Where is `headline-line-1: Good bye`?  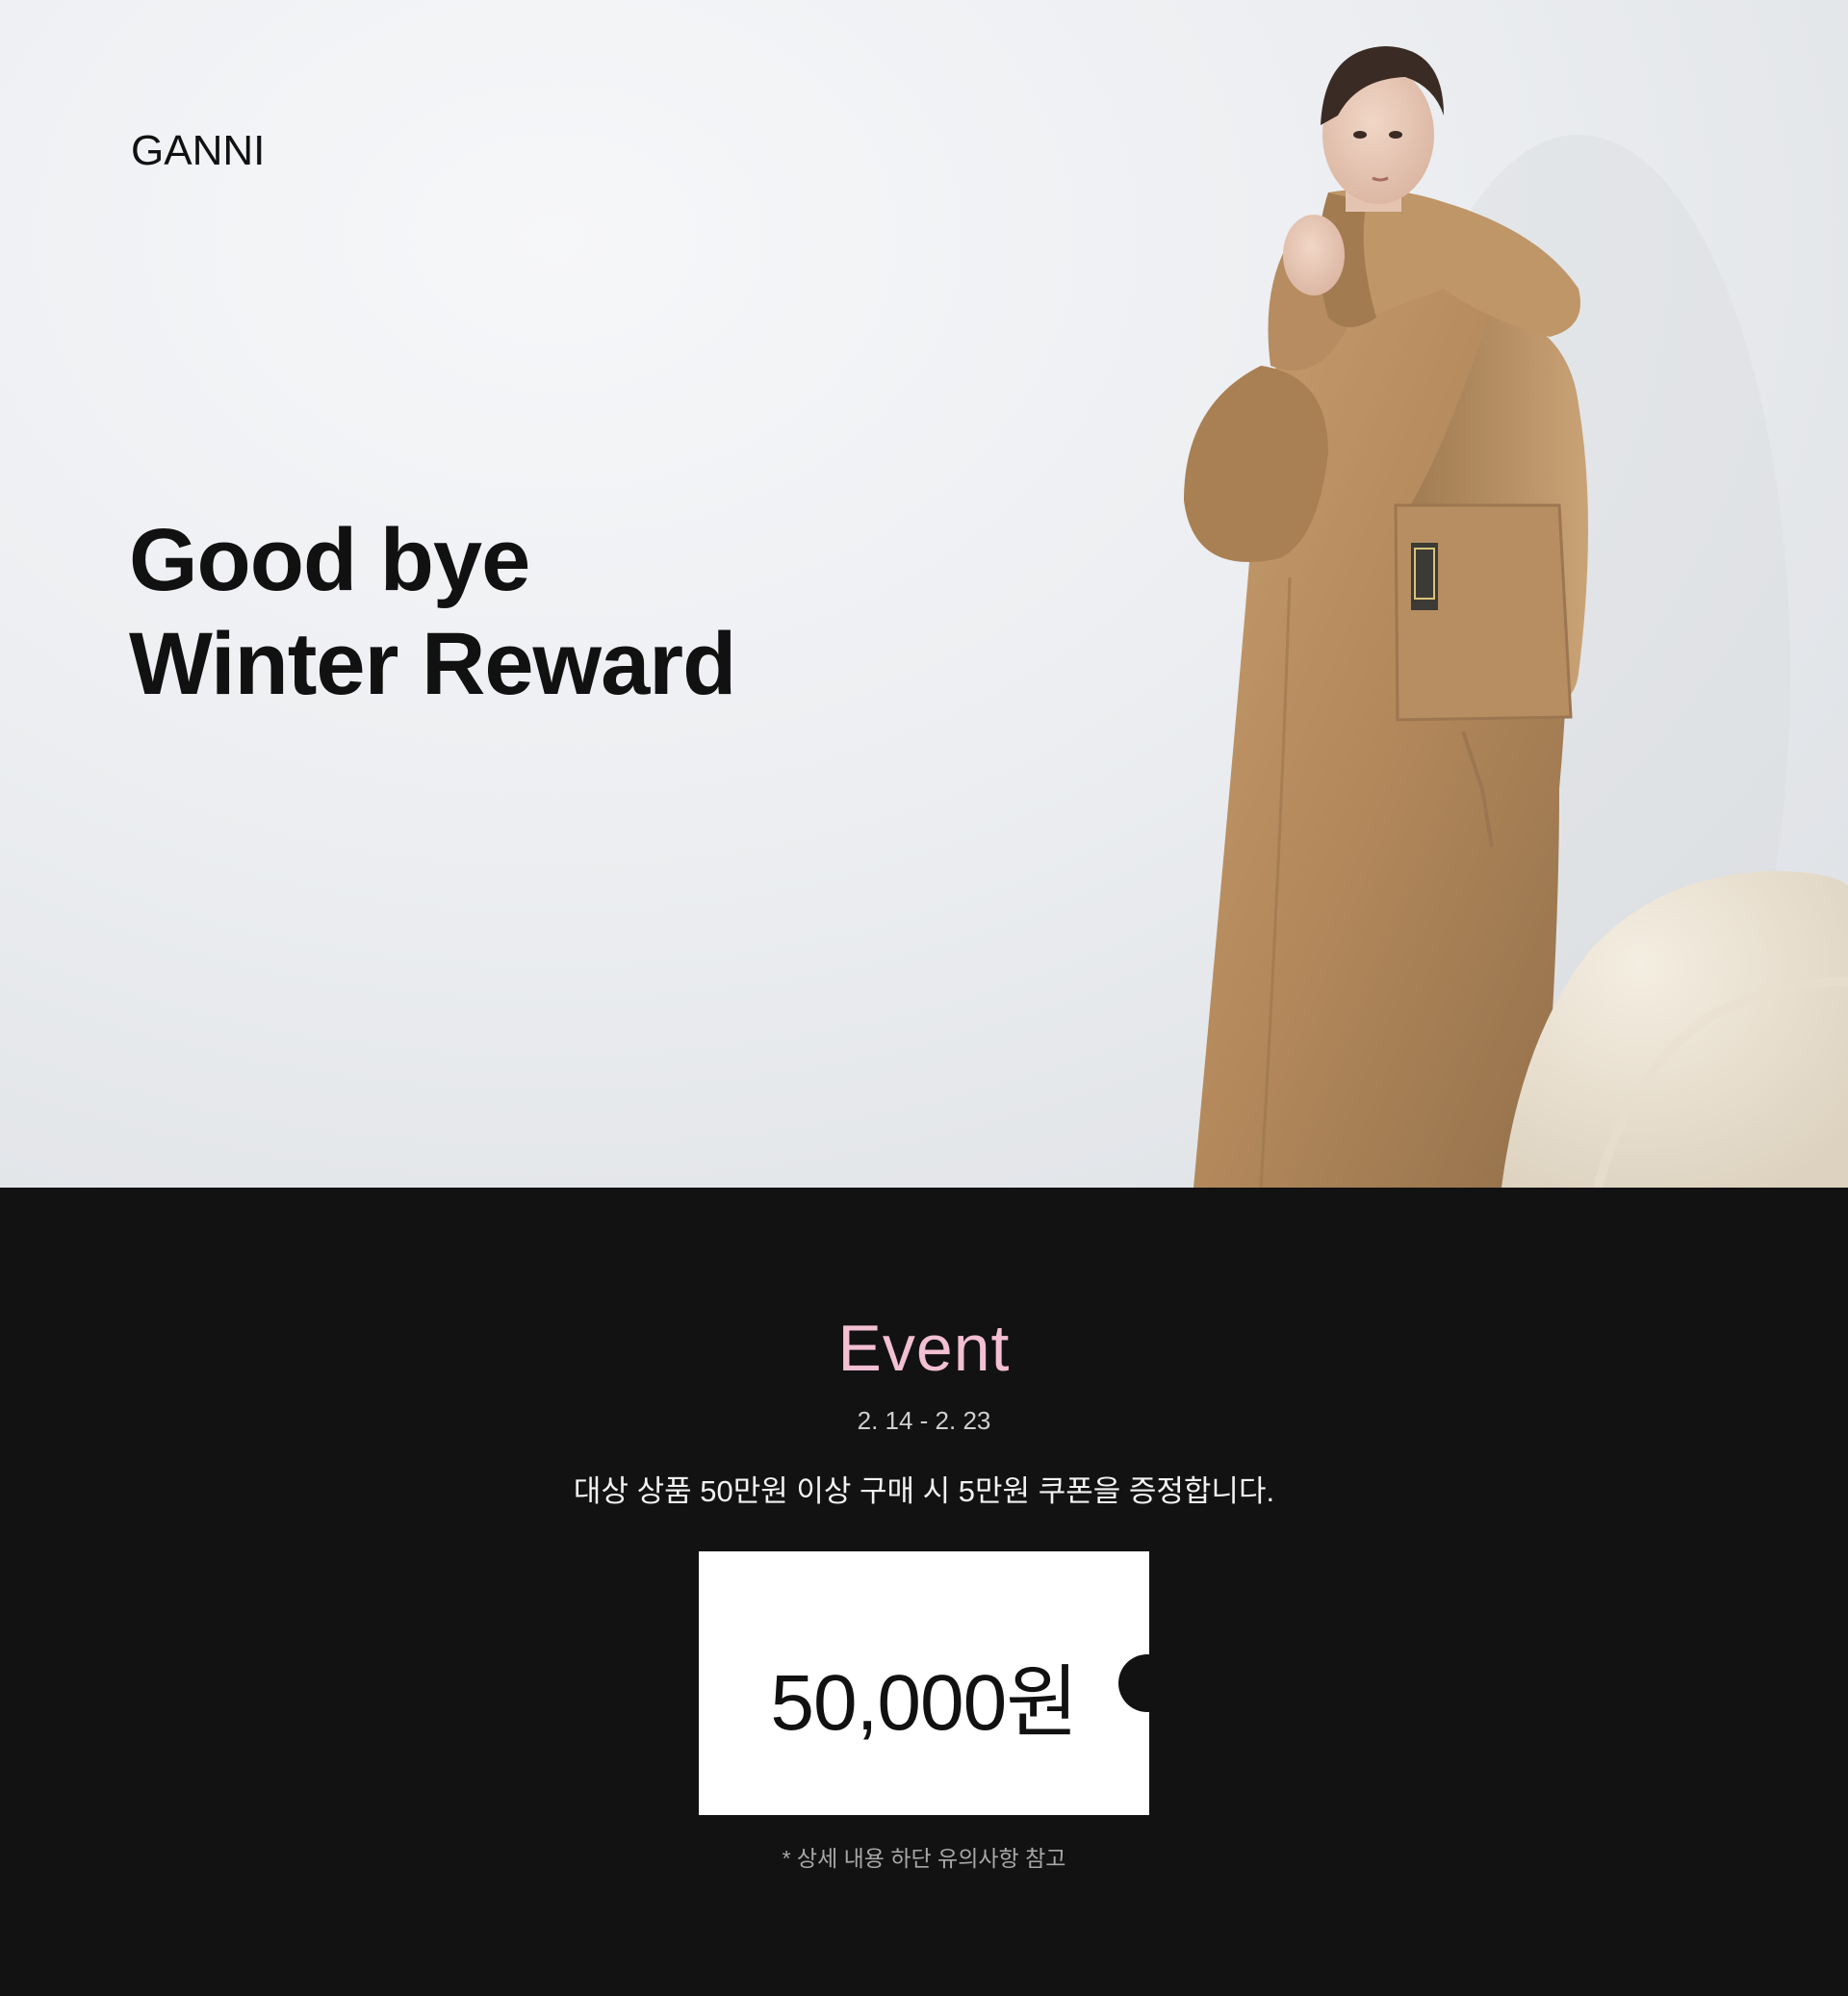 headline-line-1: Good bye is located at coordinates (329, 560).